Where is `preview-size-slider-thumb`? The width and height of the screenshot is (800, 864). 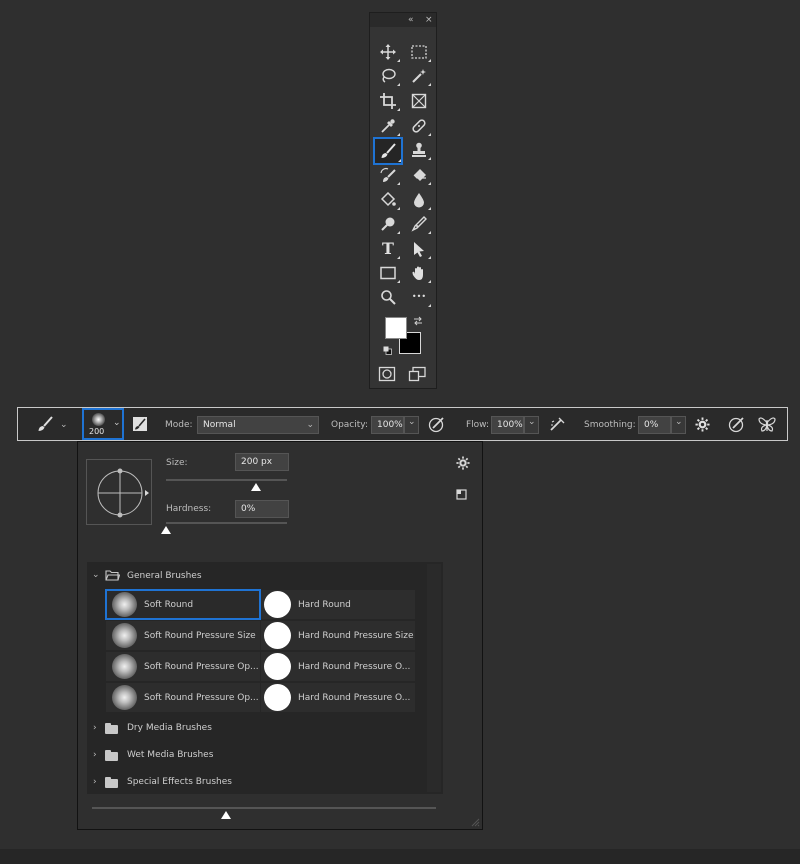 preview-size-slider-thumb is located at coordinates (226, 815).